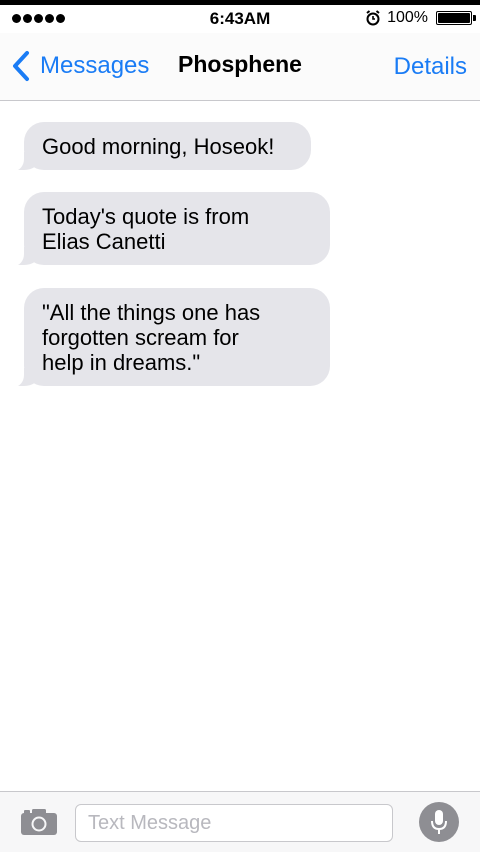  What do you see at coordinates (456, 18) in the screenshot?
I see `battery-icon` at bounding box center [456, 18].